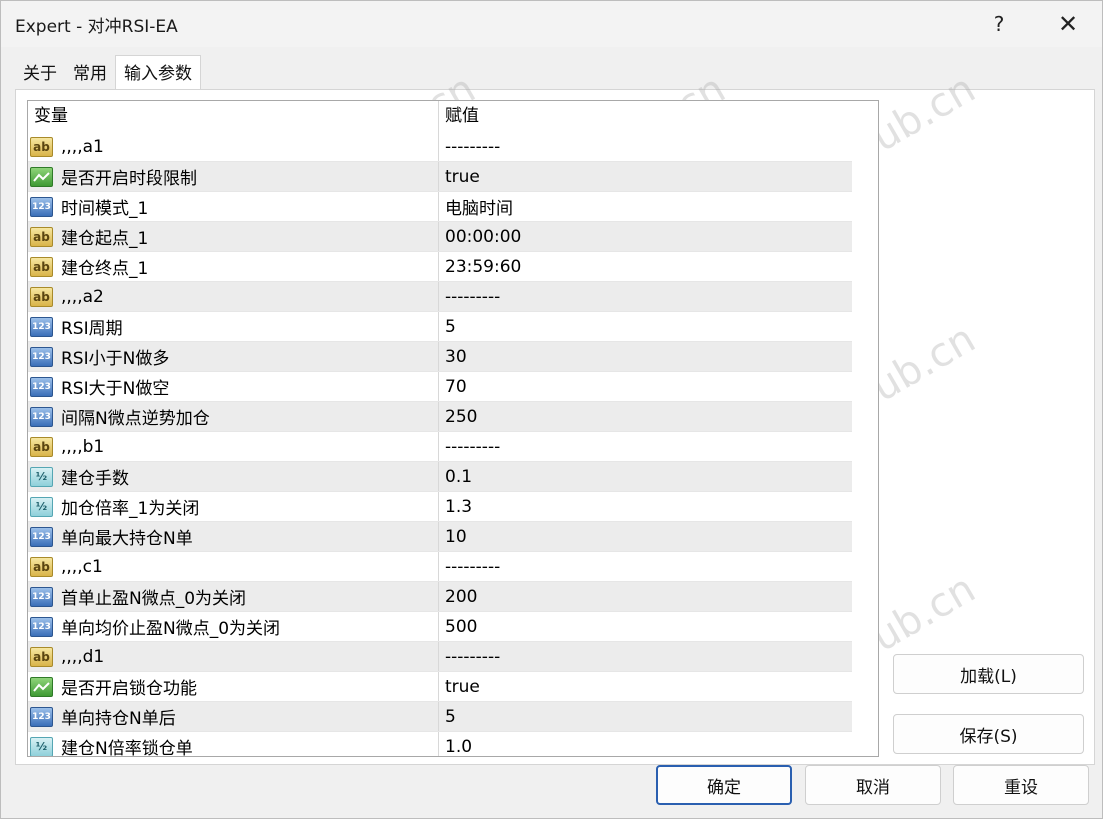  Describe the element at coordinates (873, 785) in the screenshot. I see `cancel-button: 取消` at that location.